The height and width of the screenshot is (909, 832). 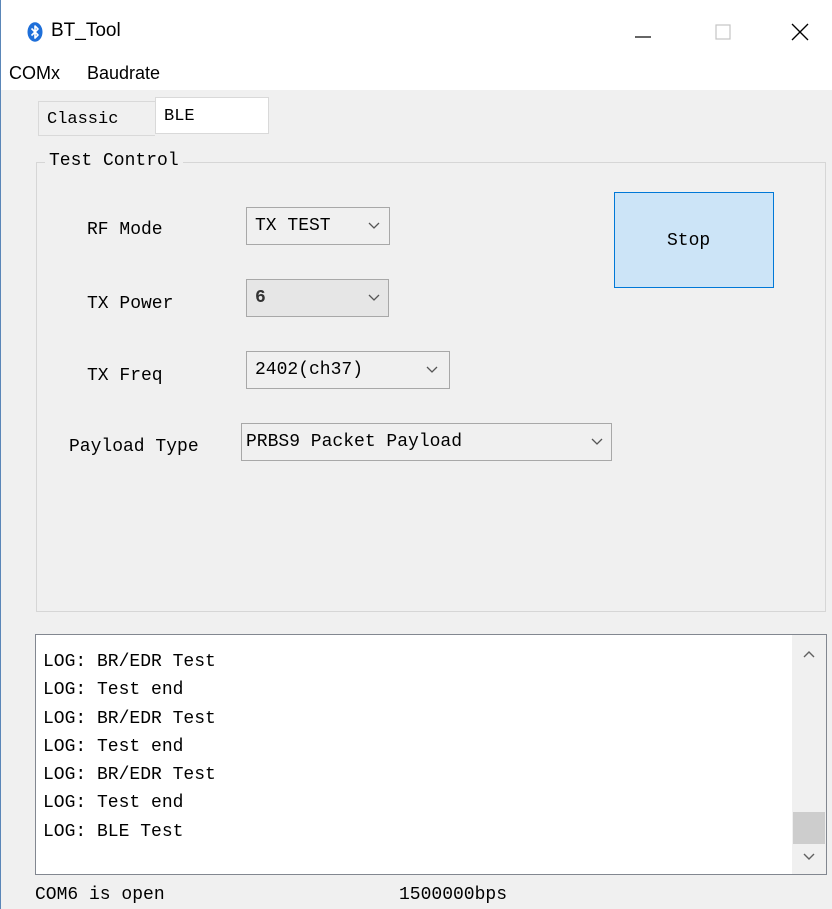 I want to click on status-baud: 1500000bps, so click(x=453, y=895).